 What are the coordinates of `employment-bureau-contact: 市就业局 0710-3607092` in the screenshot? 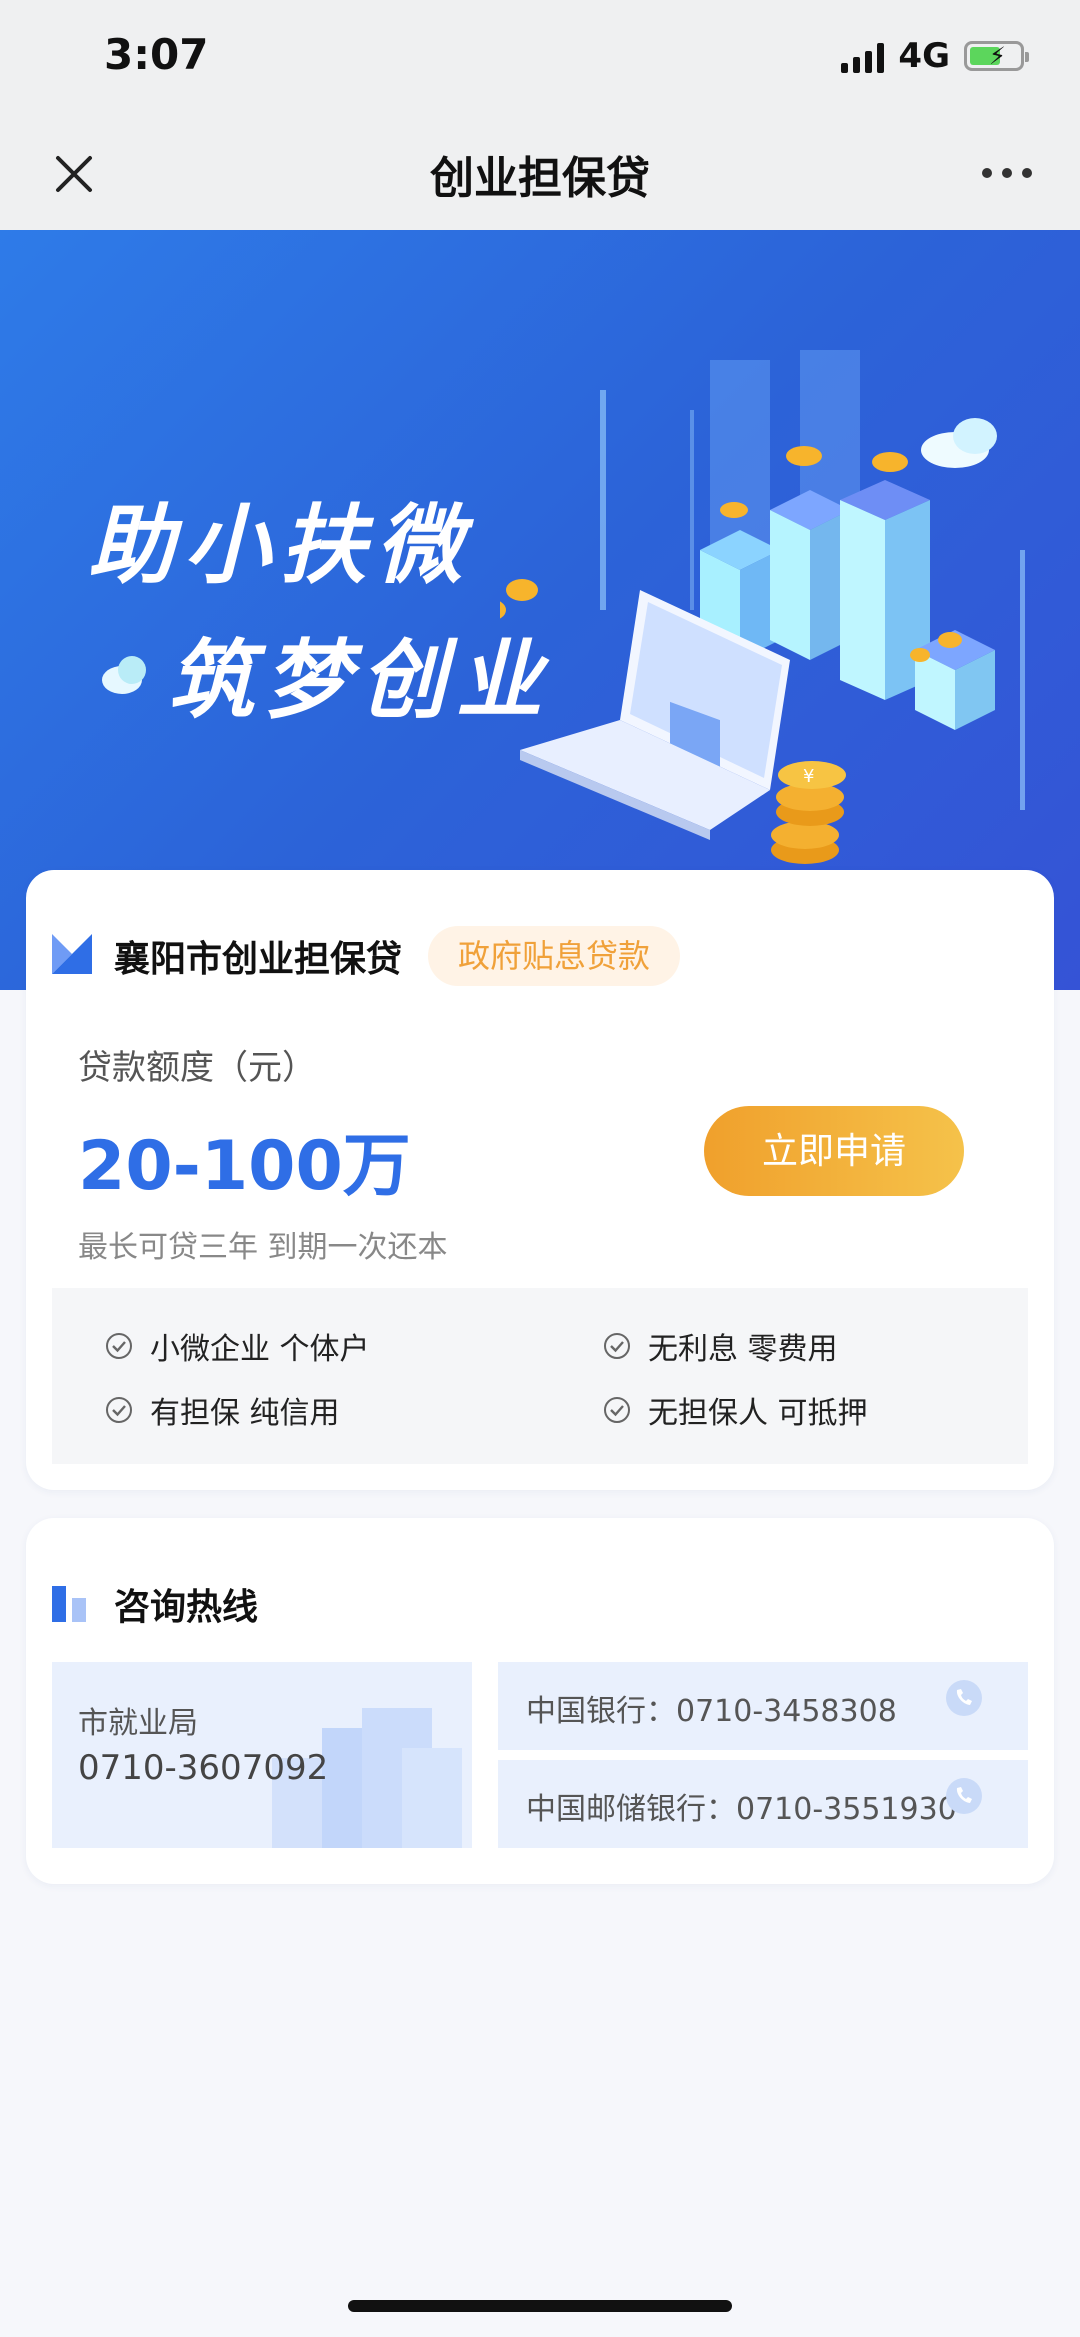 It's located at (262, 1755).